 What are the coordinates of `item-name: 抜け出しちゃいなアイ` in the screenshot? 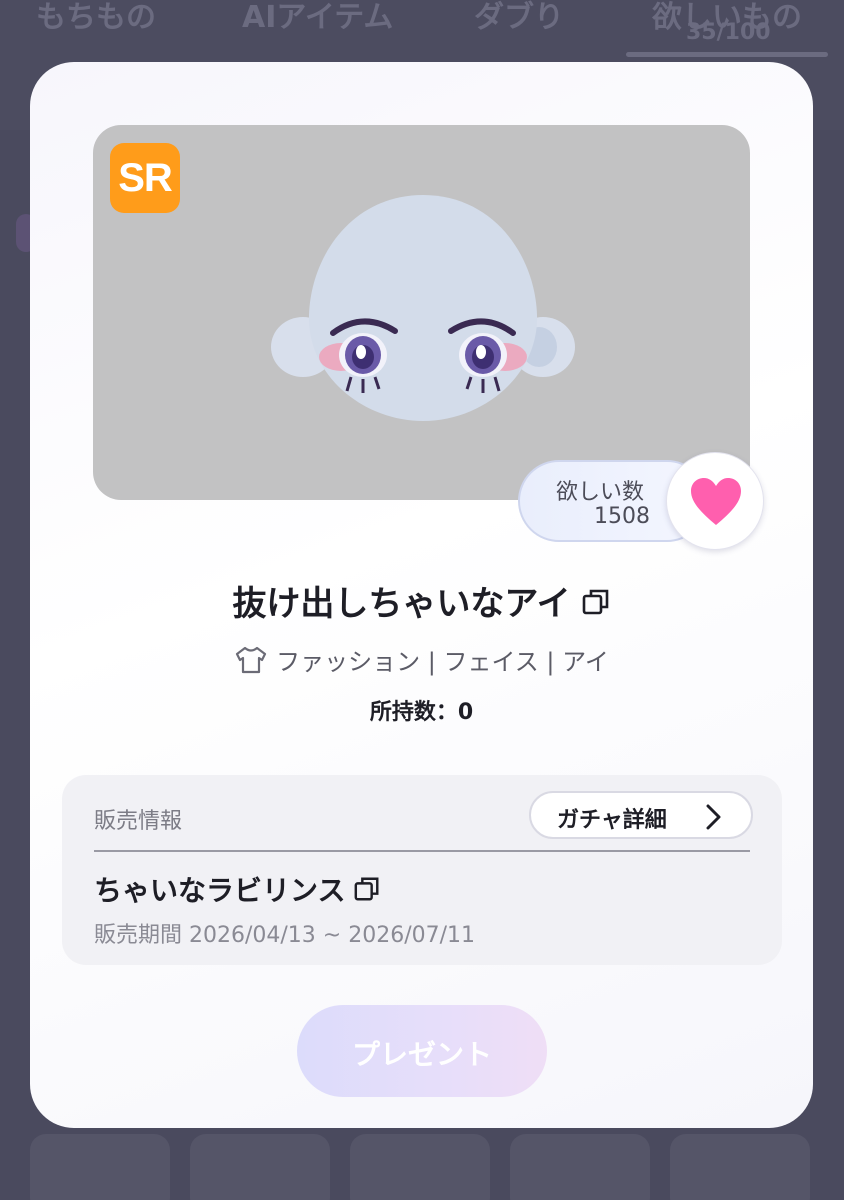 It's located at (401, 604).